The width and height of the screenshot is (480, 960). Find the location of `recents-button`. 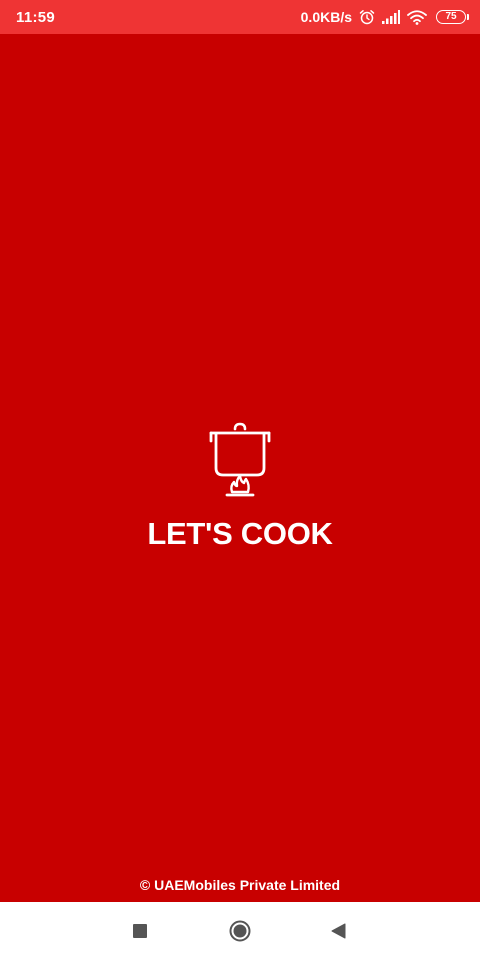

recents-button is located at coordinates (140, 931).